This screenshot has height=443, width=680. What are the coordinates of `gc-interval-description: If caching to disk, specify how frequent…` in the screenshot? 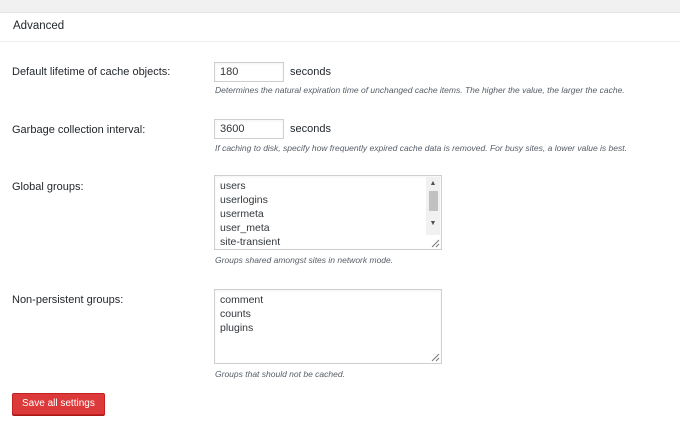 It's located at (421, 148).